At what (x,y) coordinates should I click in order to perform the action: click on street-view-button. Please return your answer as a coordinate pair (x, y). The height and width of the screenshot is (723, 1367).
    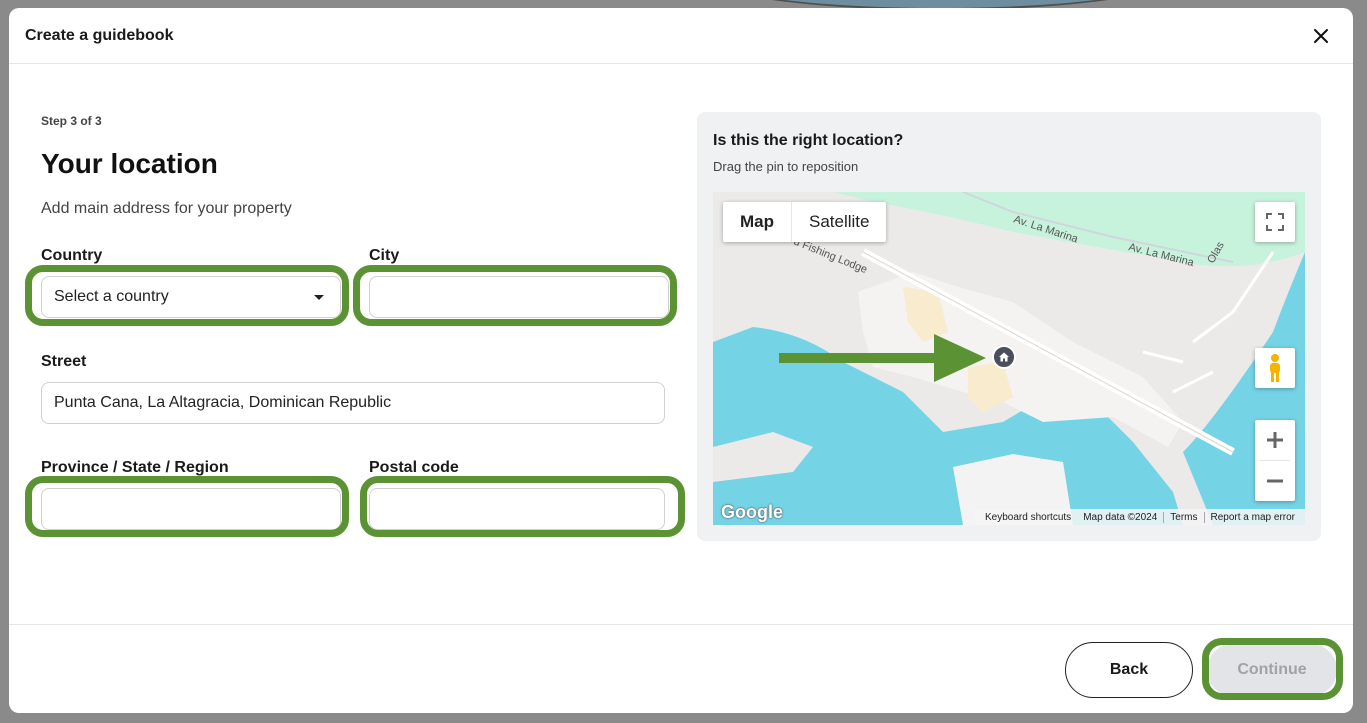
    Looking at the image, I should click on (1275, 368).